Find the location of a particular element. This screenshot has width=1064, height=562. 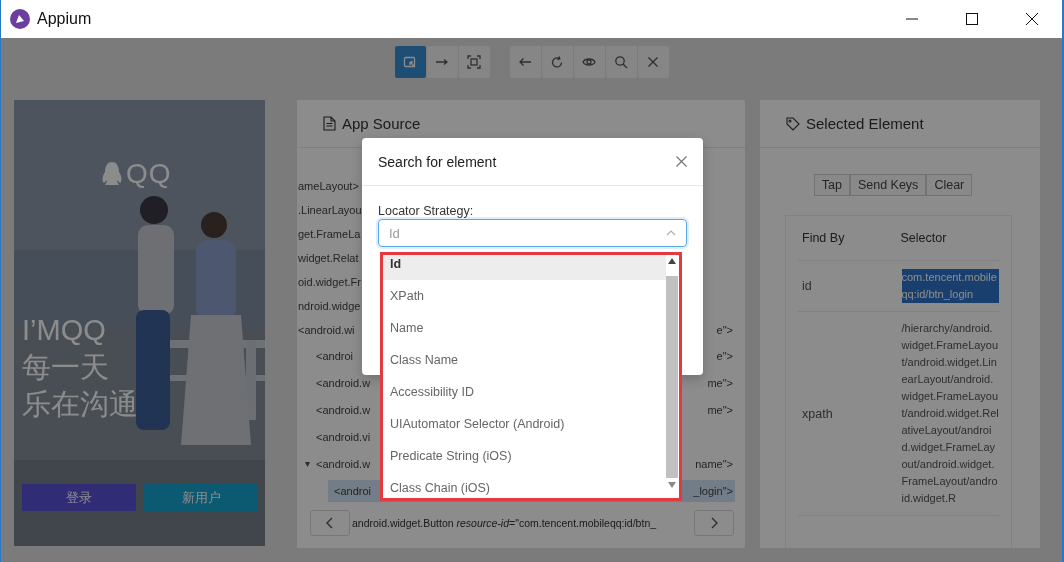

table-cell-text: id is located at coordinates (807, 286).